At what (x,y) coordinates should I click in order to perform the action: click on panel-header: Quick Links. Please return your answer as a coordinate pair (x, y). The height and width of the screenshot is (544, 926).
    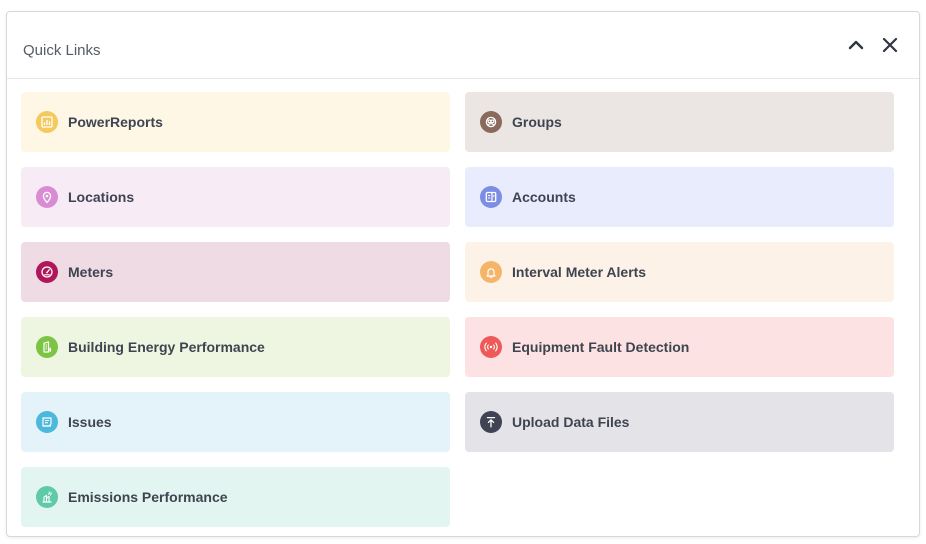
    Looking at the image, I should click on (463, 45).